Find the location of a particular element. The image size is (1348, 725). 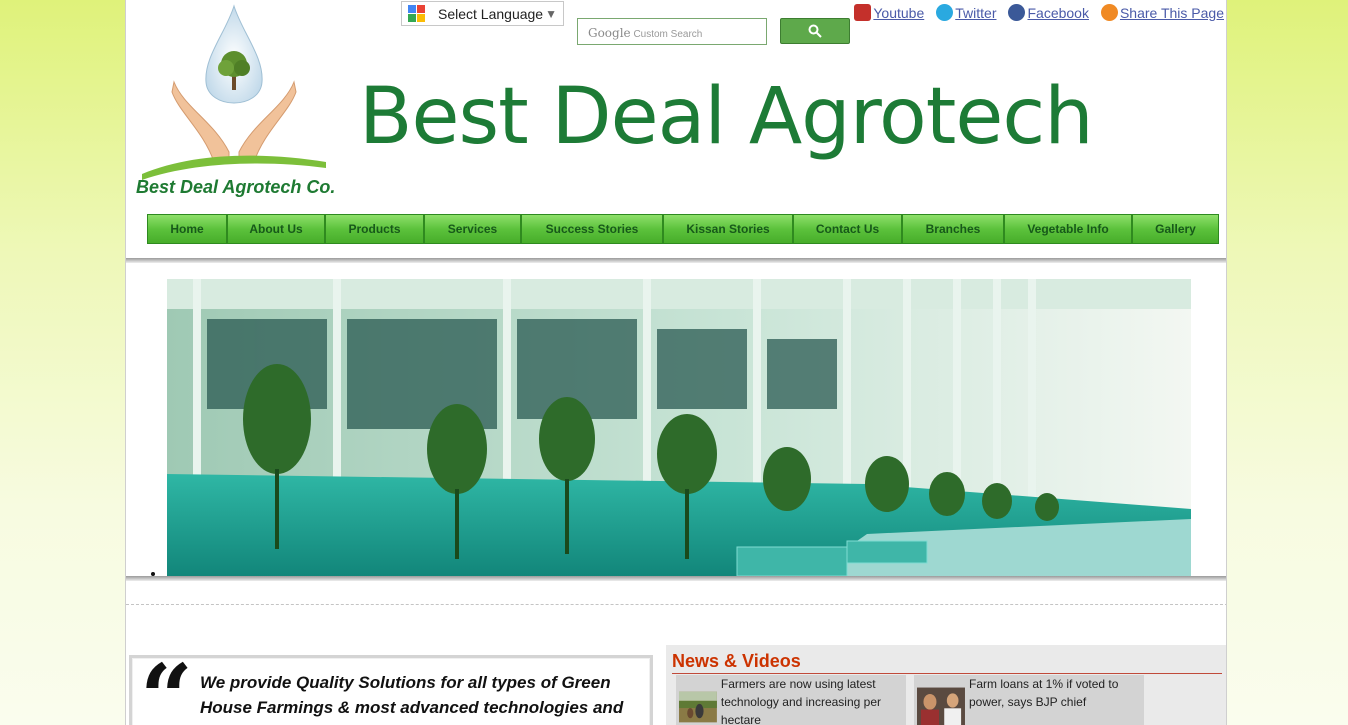

chevron-down-icon: ▼ is located at coordinates (551, 13).